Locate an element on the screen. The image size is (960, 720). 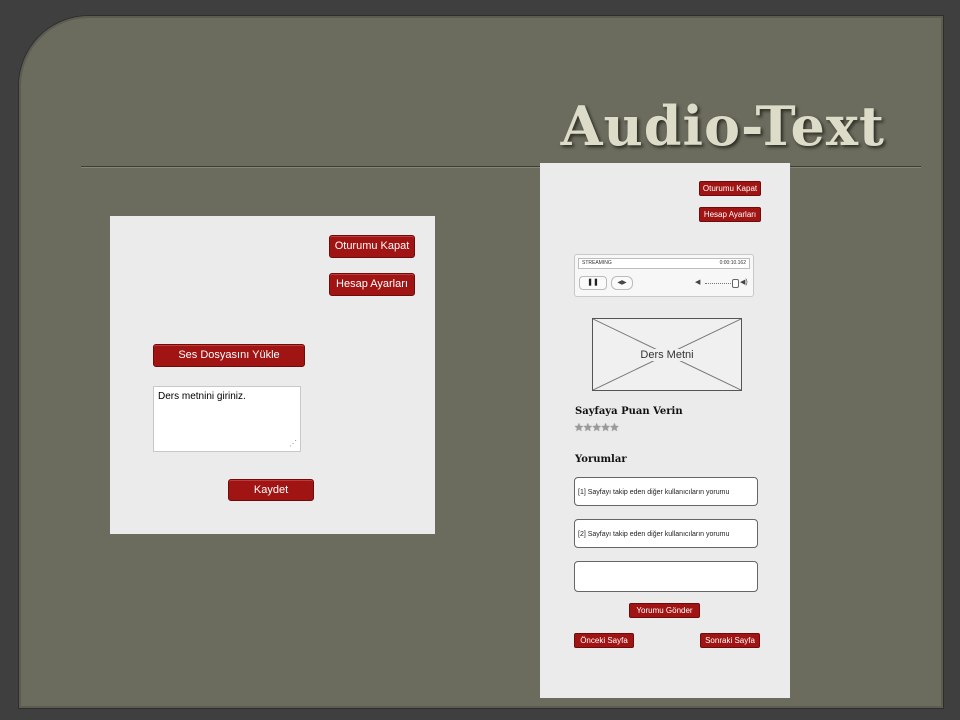
seek-forward-icon: ▶ is located at coordinates (624, 283).